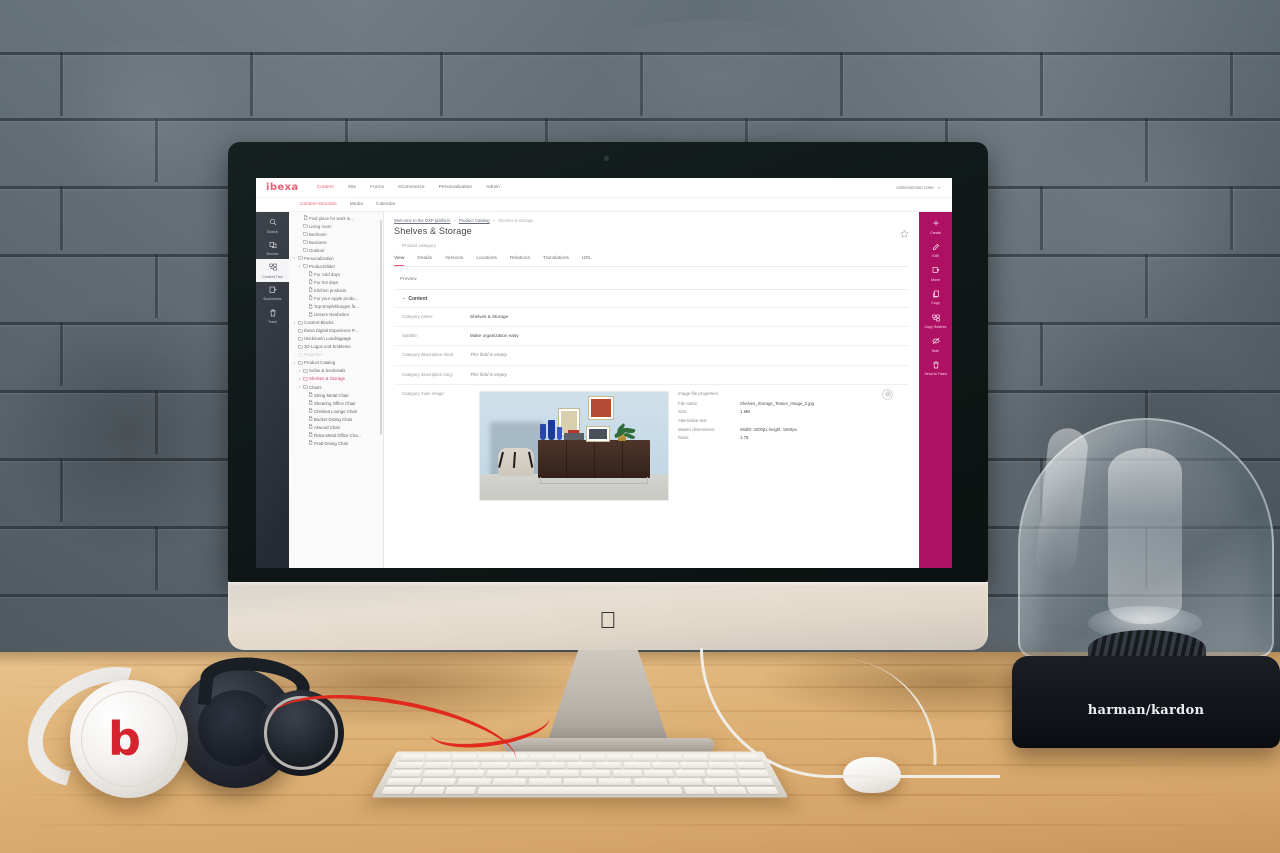 Image resolution: width=1280 pixels, height=853 pixels. Describe the element at coordinates (337, 403) in the screenshot. I see `tree-item: Shearing Office Chair` at that location.